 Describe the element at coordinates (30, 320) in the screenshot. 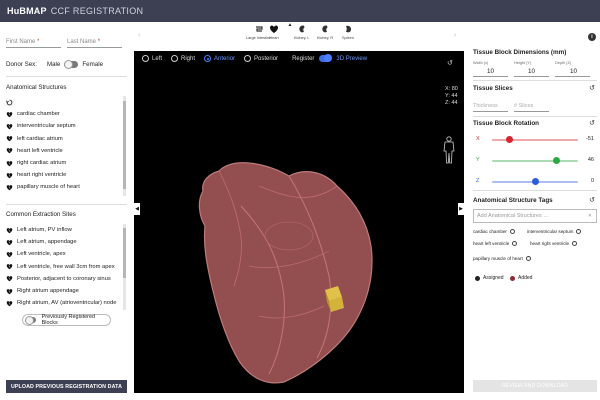

I see `prev-blocks-switch` at that location.